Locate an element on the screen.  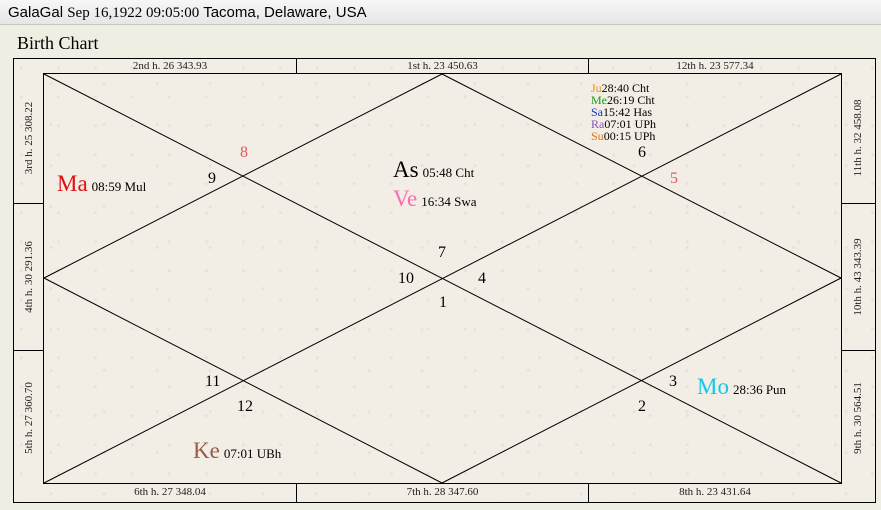
planet-as-name: As is located at coordinates (406, 169).